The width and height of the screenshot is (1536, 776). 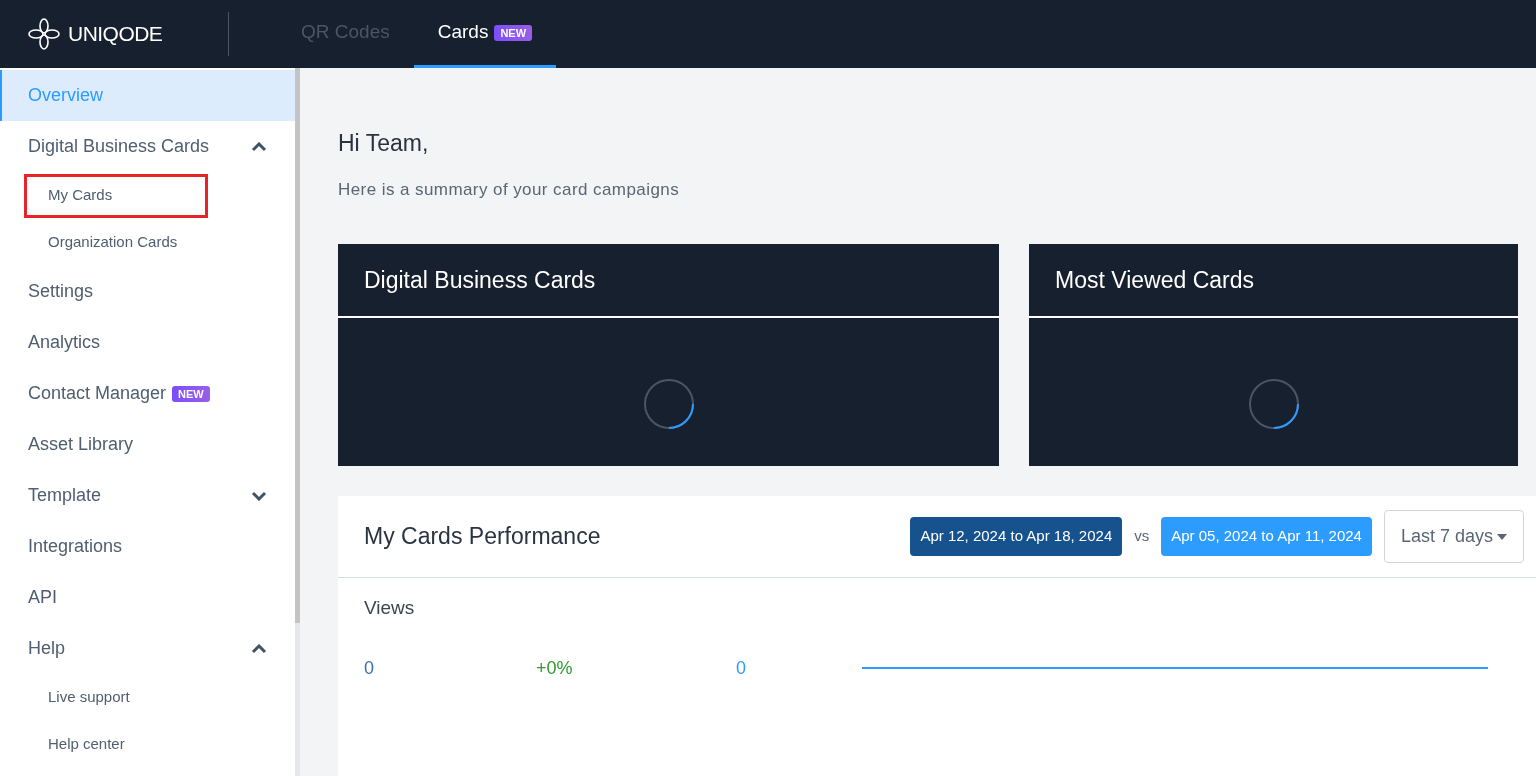 What do you see at coordinates (384, 143) in the screenshot?
I see `greeting-heading: Hi Team,` at bounding box center [384, 143].